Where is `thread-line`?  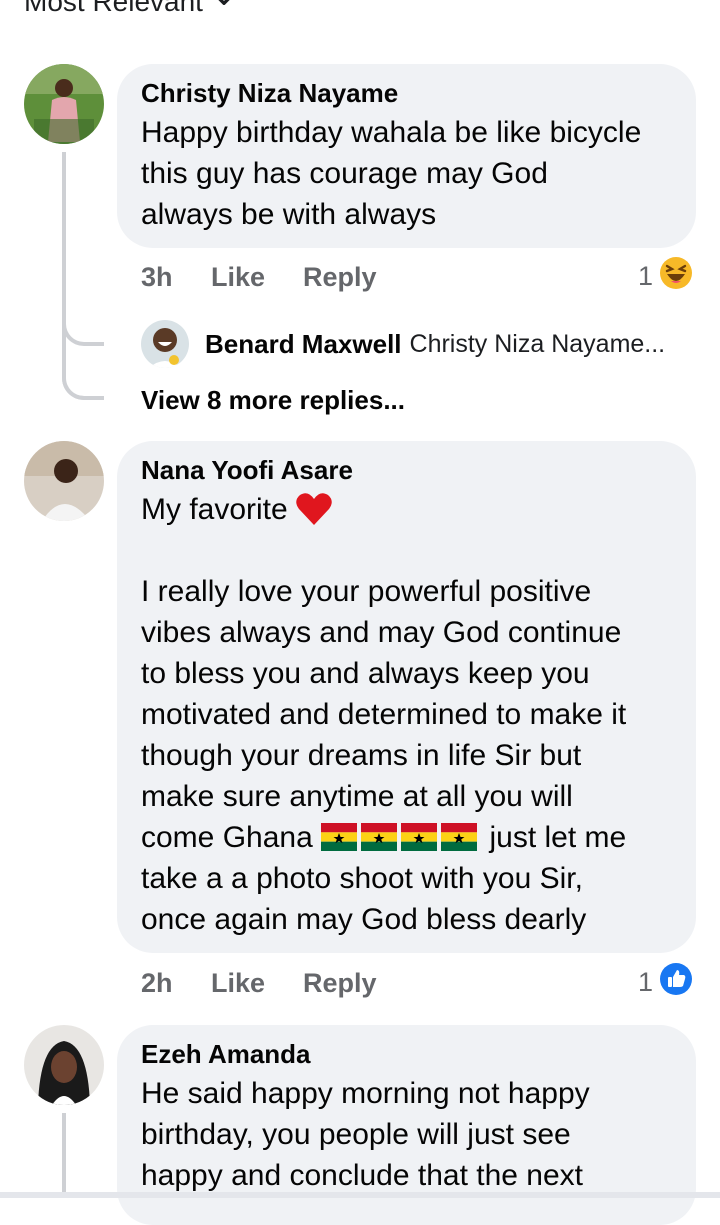 thread-line is located at coordinates (64, 1155).